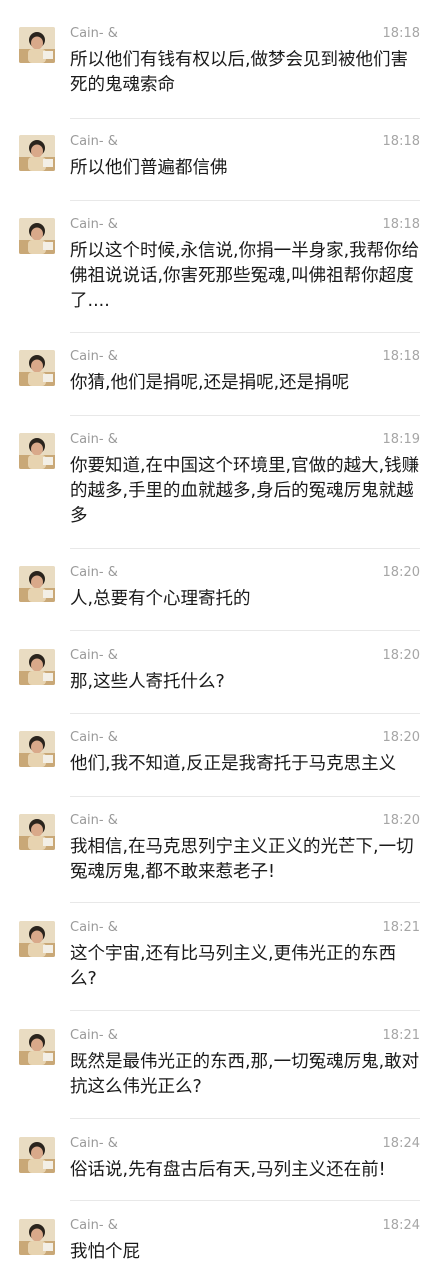 This screenshot has width=438, height=1280. Describe the element at coordinates (401, 439) in the screenshot. I see `message-timestamp: 18:19` at that location.